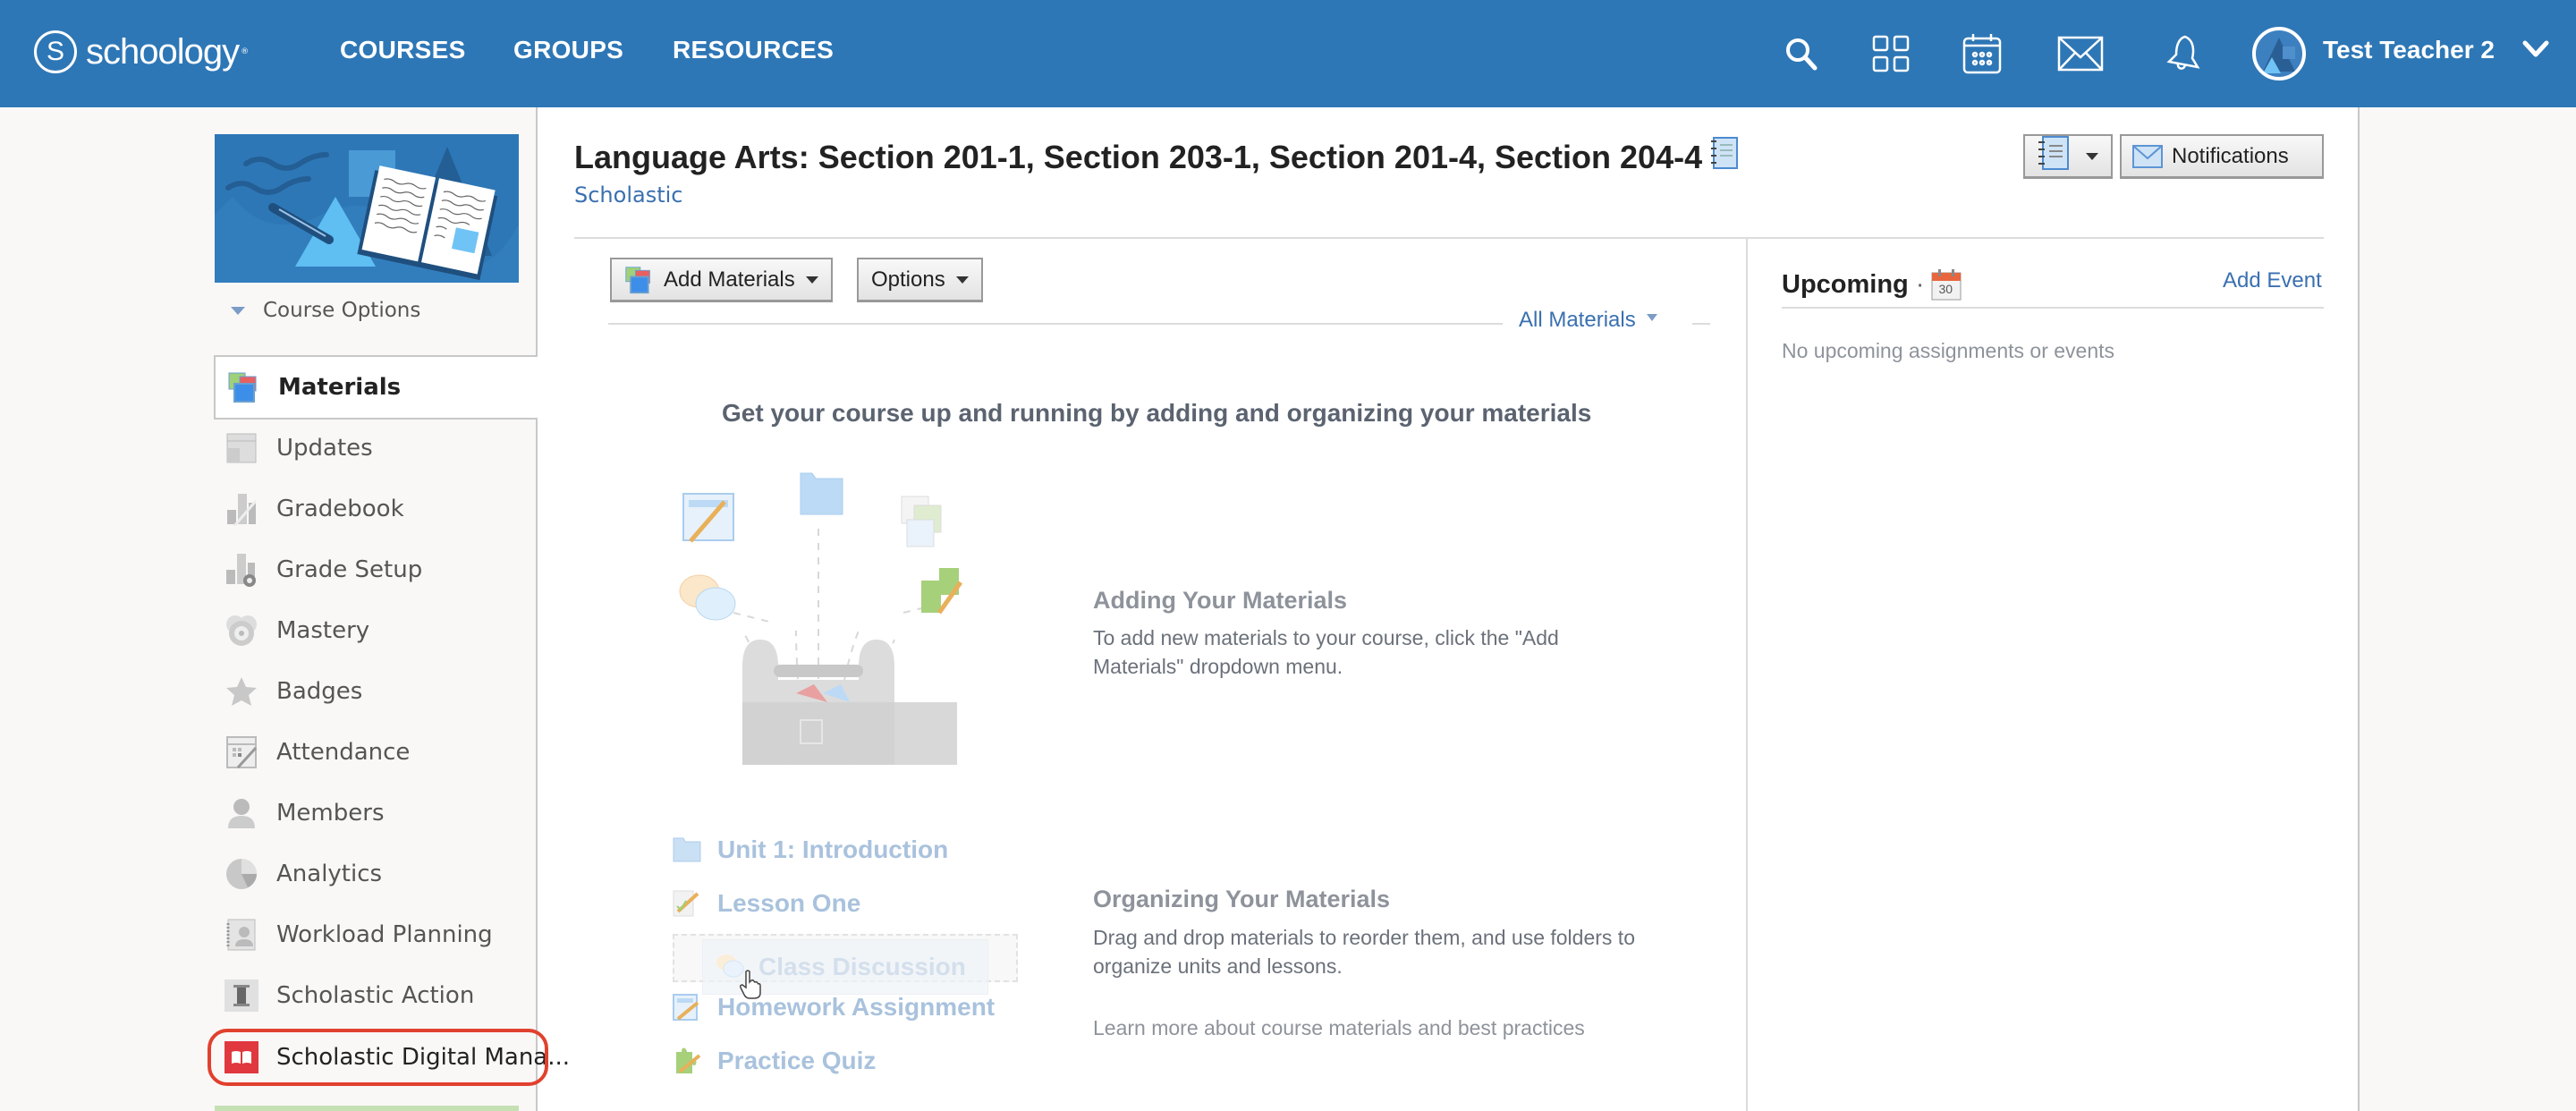  I want to click on toolbox-illustration, so click(836, 622).